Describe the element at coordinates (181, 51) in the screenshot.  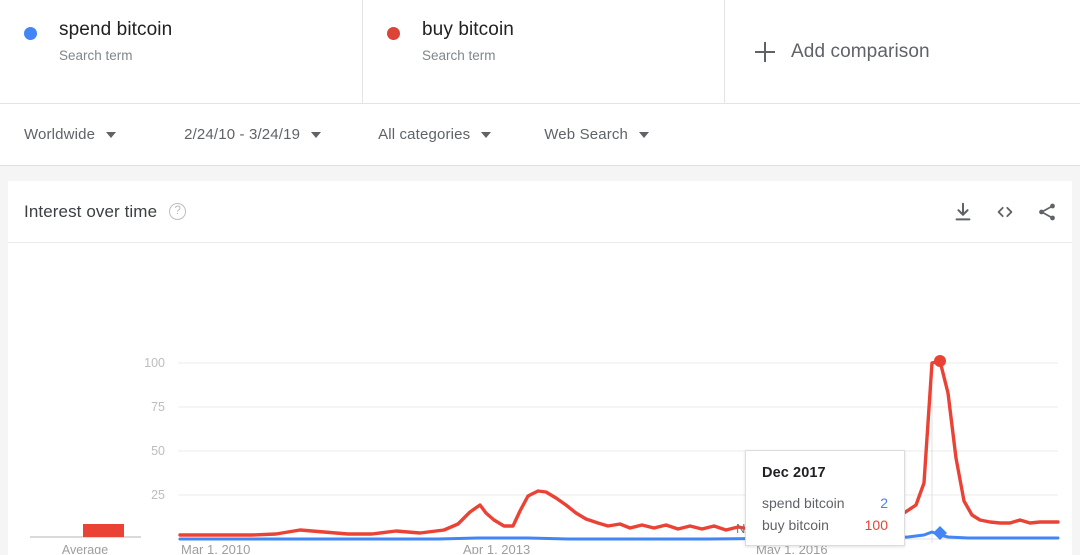
I see `term-card-spend-bitcoin: spend bitcoin Search term` at that location.